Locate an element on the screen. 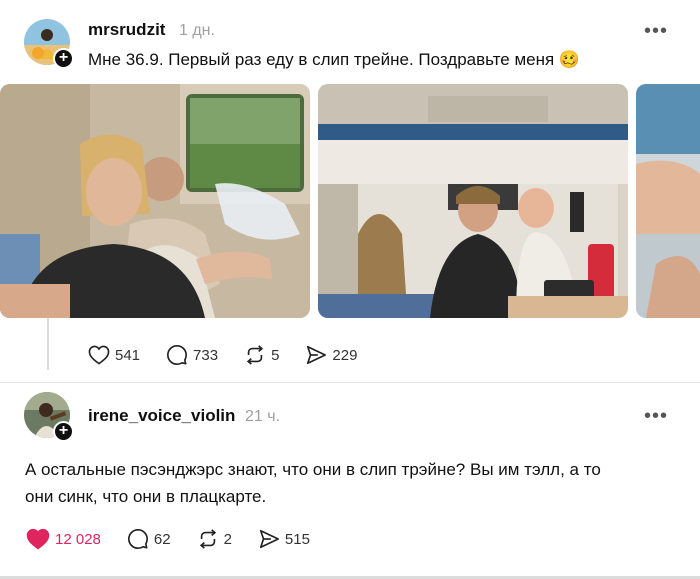 The image size is (700, 579). share-button: 515 is located at coordinates (284, 539).